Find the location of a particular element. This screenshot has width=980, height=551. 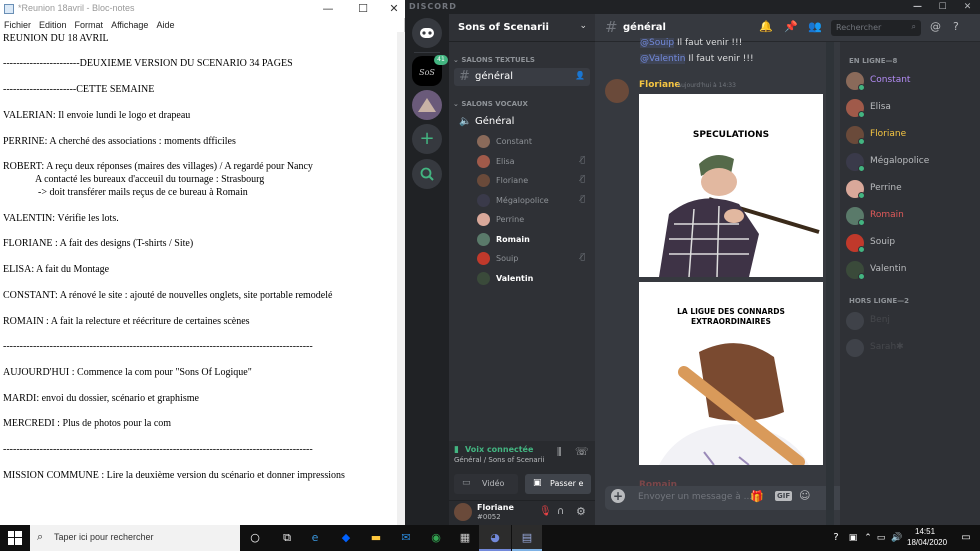

bell-icon: 🔔 is located at coordinates (766, 26).